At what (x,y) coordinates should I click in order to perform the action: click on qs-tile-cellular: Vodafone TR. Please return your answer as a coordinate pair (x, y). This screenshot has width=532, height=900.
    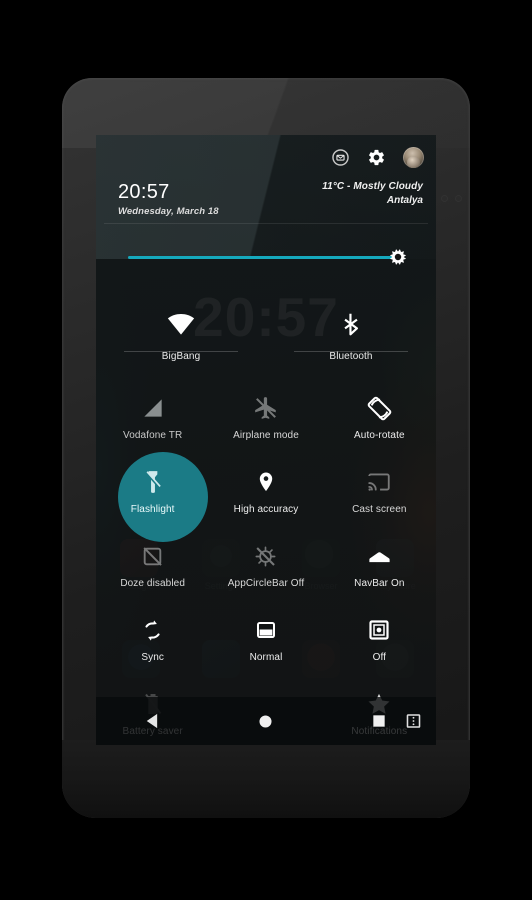
    Looking at the image, I should click on (152, 416).